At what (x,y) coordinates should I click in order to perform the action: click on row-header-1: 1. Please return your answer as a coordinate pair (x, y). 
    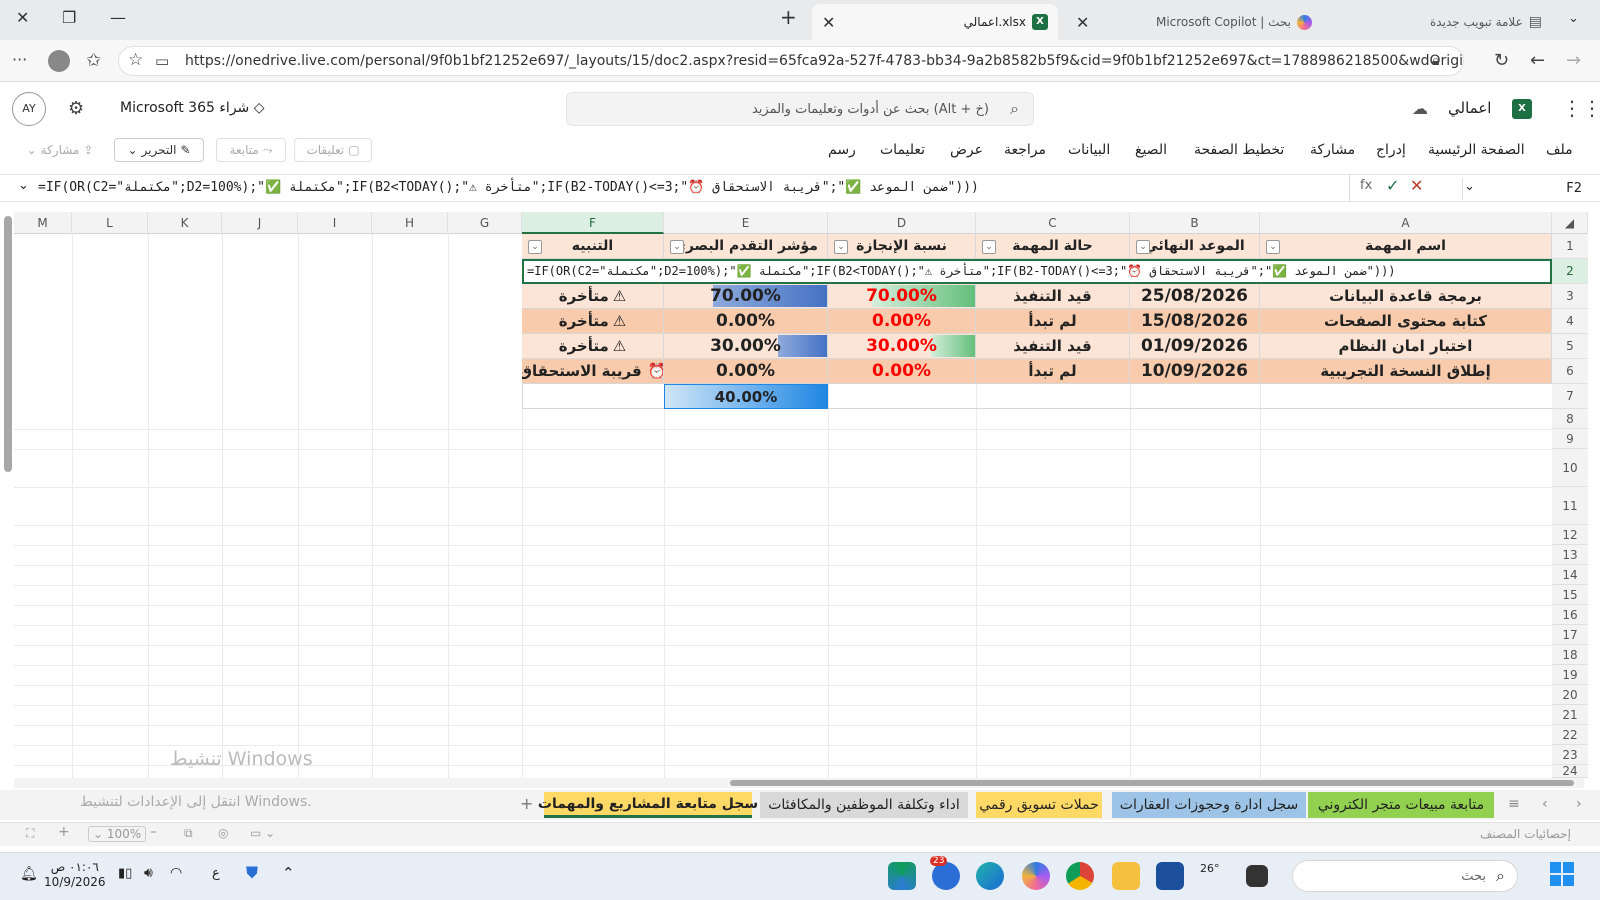
    Looking at the image, I should click on (1570, 246).